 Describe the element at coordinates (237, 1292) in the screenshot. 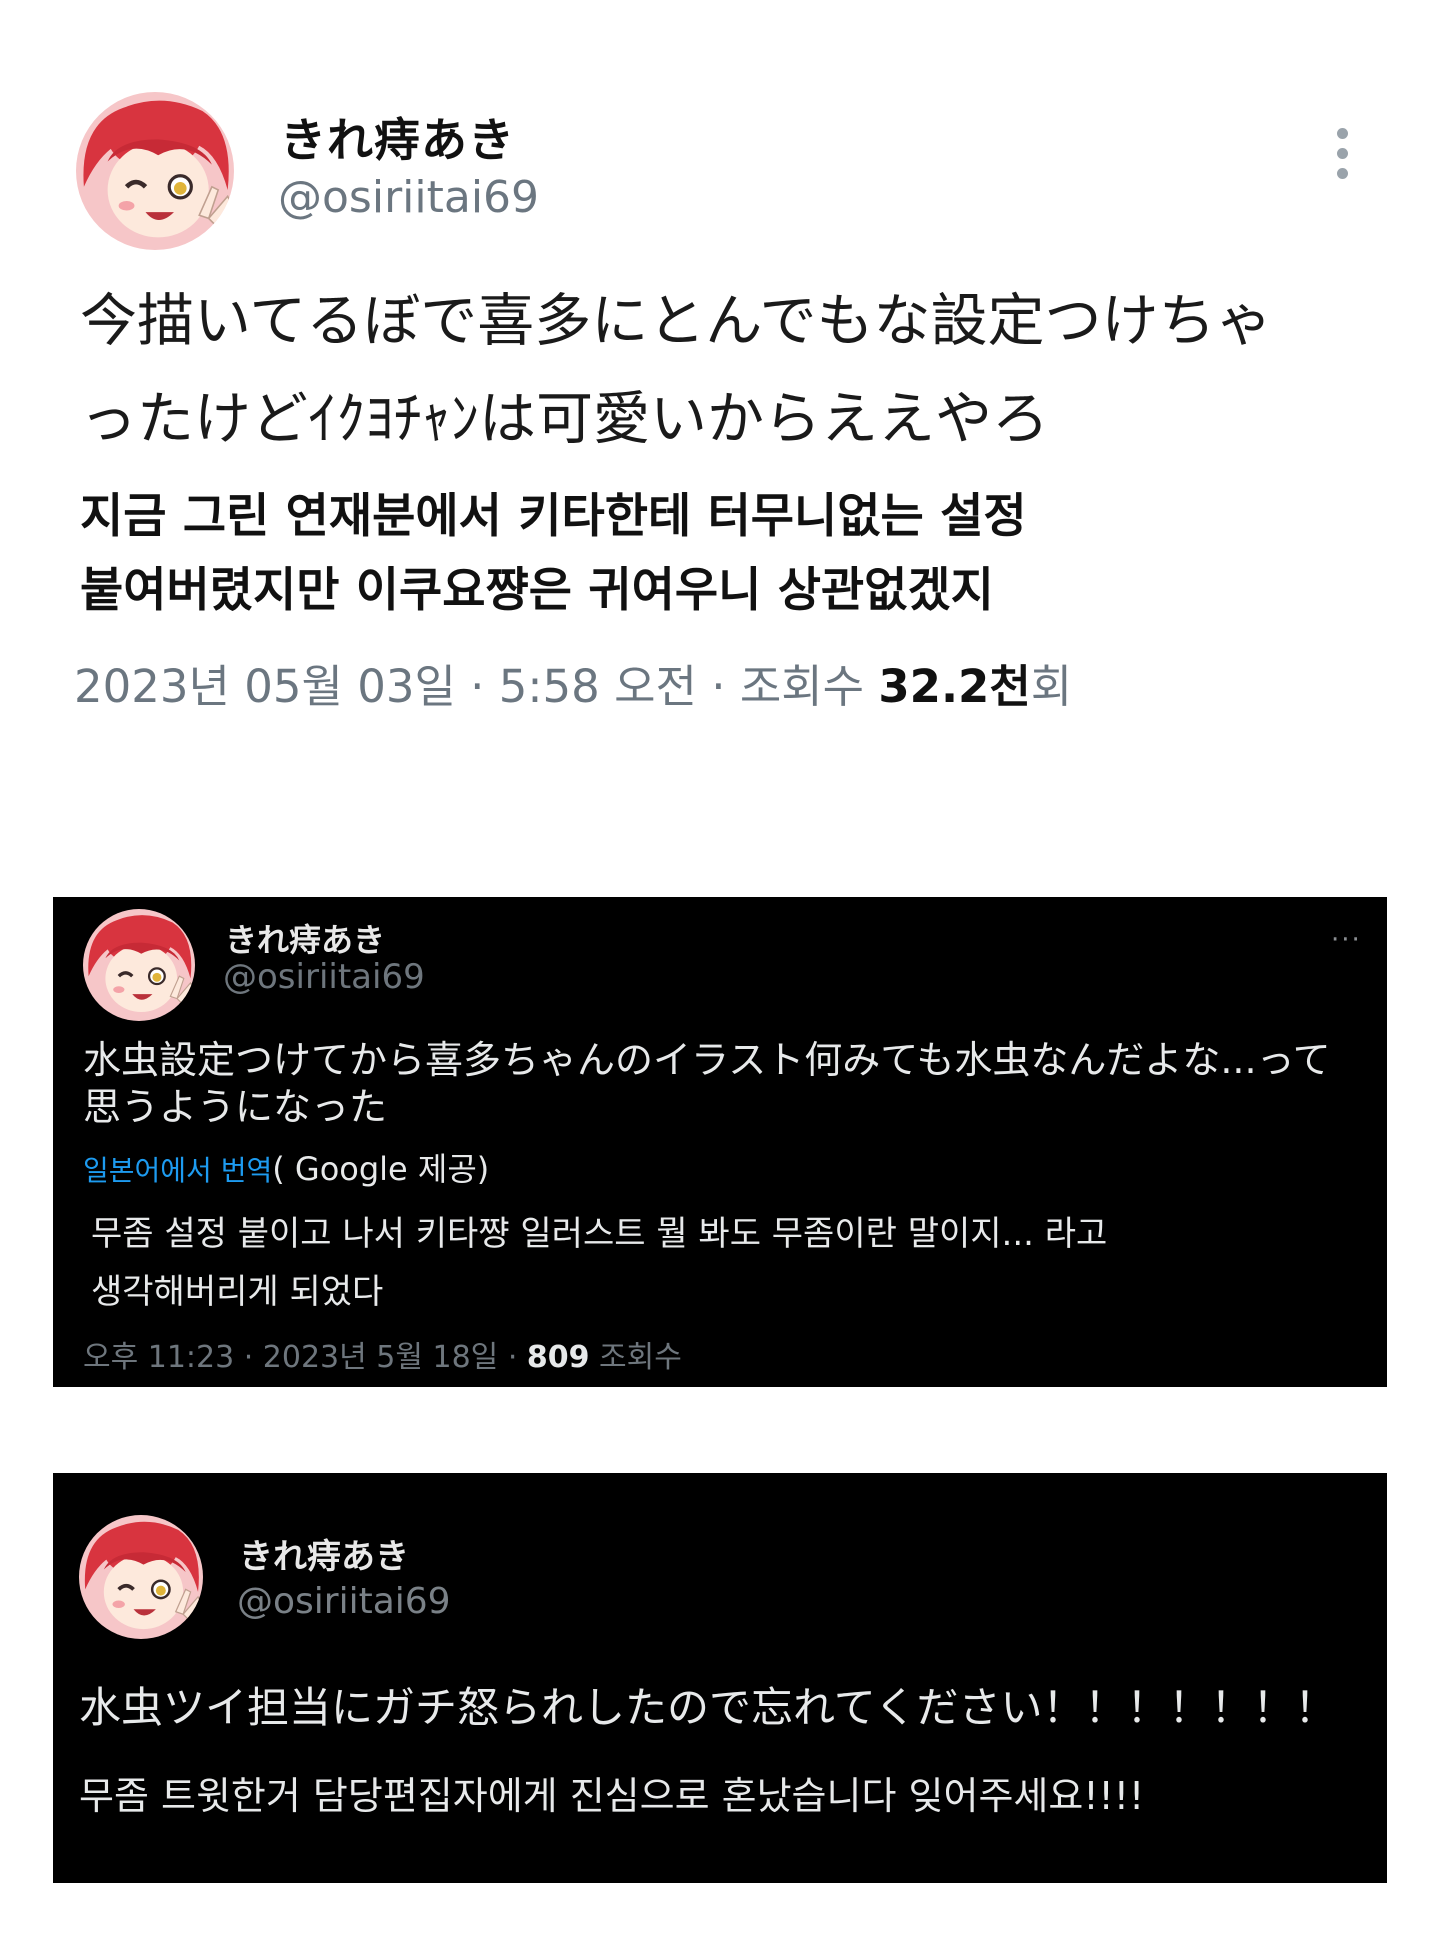

I see `translation-line: 생각해버리게 되었다` at that location.